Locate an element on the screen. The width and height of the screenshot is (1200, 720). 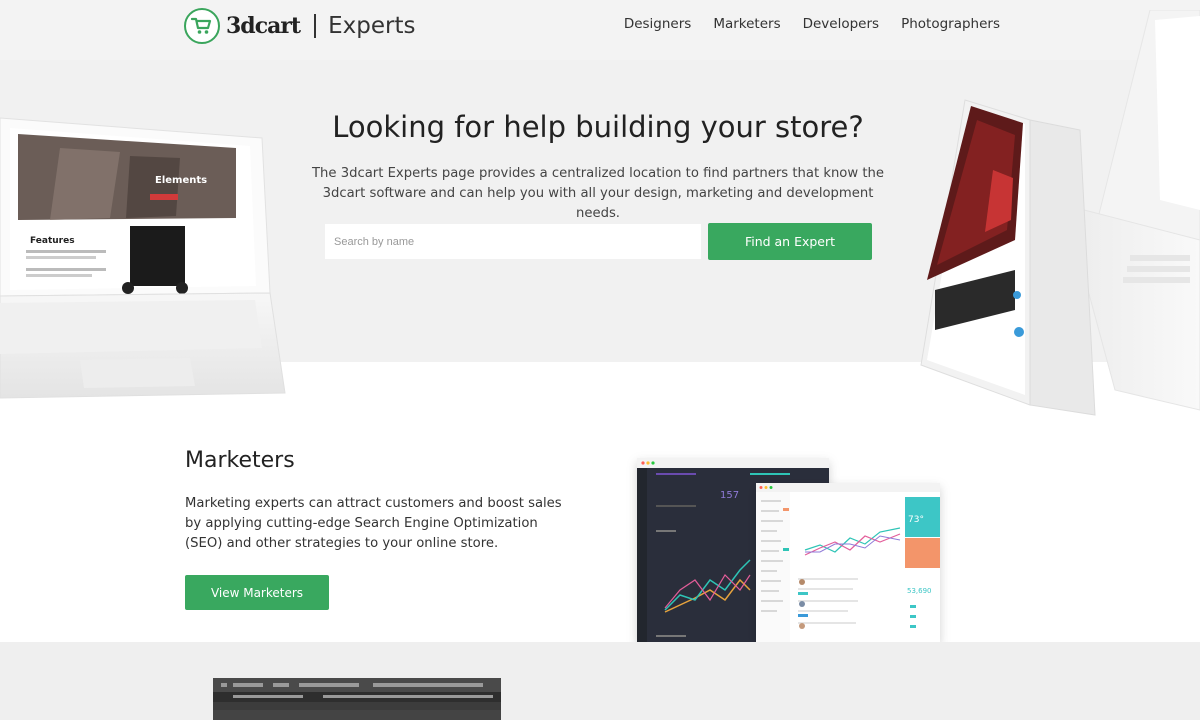
logo-suffix: Experts is located at coordinates (372, 26).